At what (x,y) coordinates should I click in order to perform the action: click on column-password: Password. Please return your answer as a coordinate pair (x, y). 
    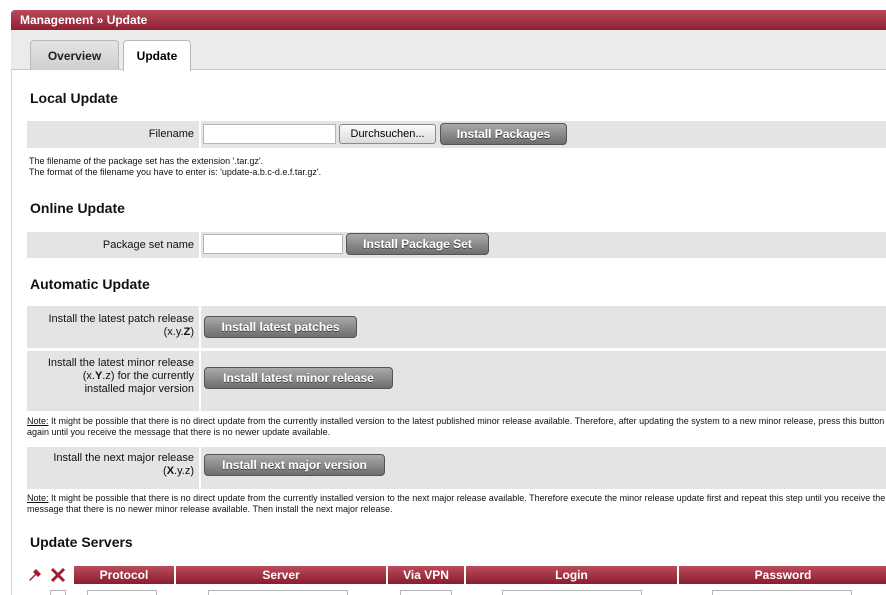
    Looking at the image, I should click on (782, 575).